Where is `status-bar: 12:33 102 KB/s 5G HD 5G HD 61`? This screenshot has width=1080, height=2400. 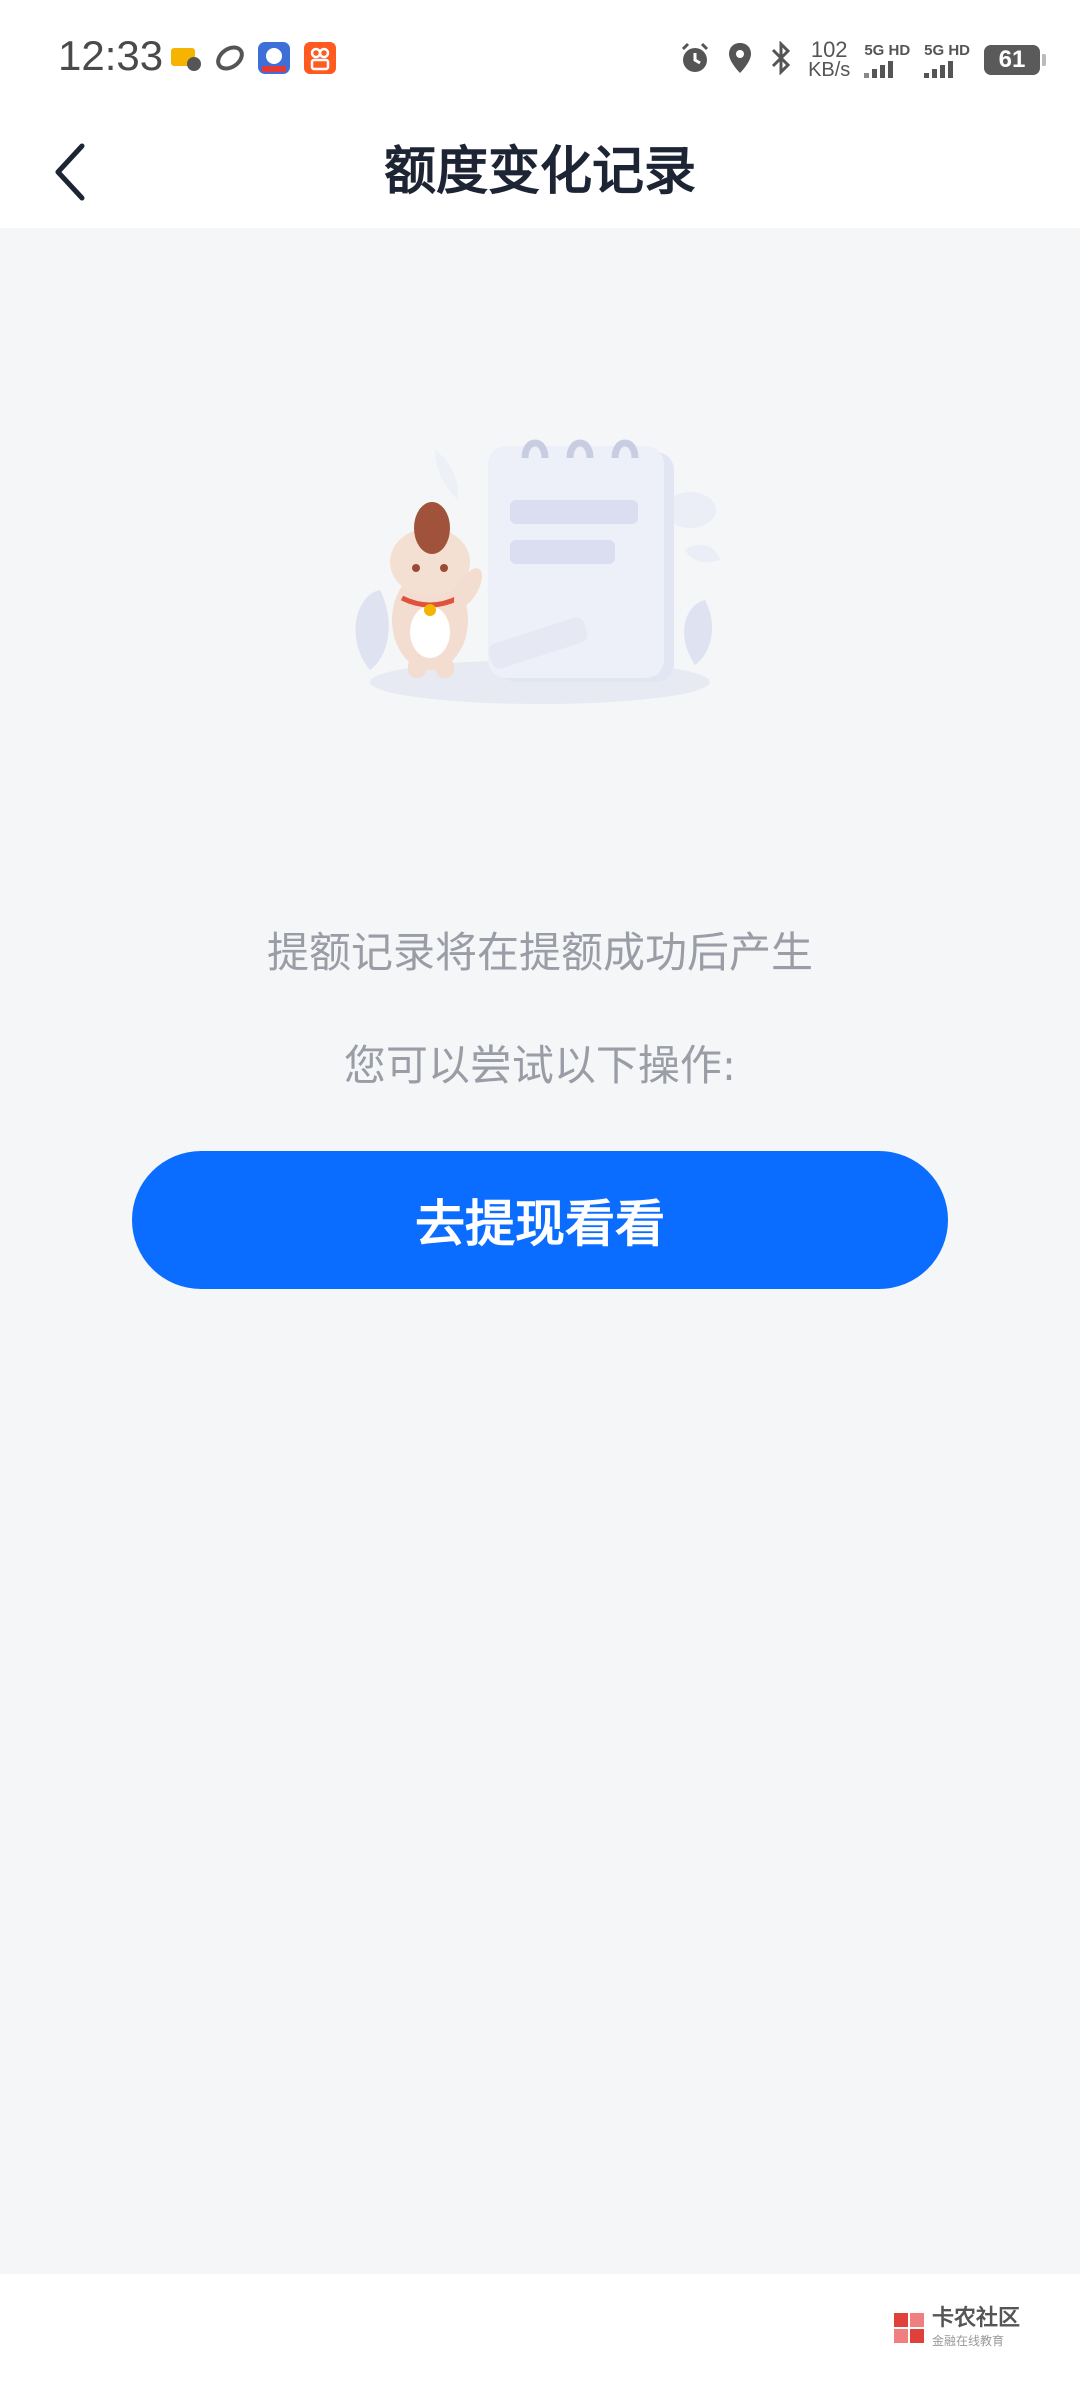 status-bar: 12:33 102 KB/s 5G HD 5G HD 61 is located at coordinates (540, 60).